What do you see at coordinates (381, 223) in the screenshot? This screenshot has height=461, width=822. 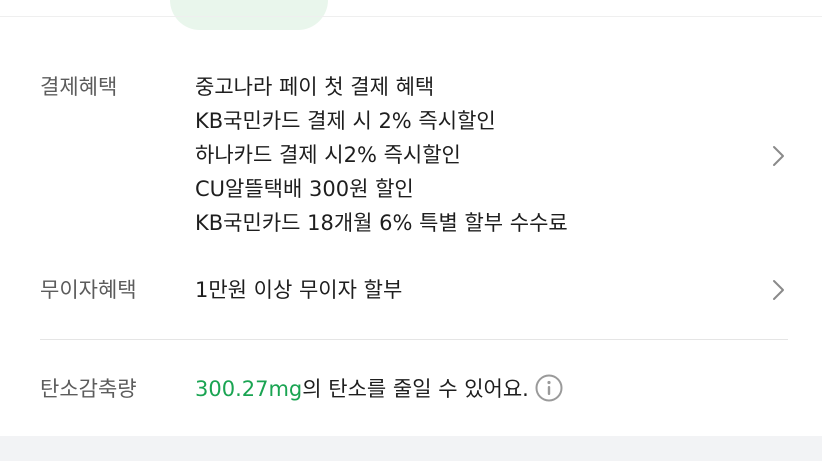 I see `list-item: KB국민카드 18개월 6% 특별 할부 수수료` at bounding box center [381, 223].